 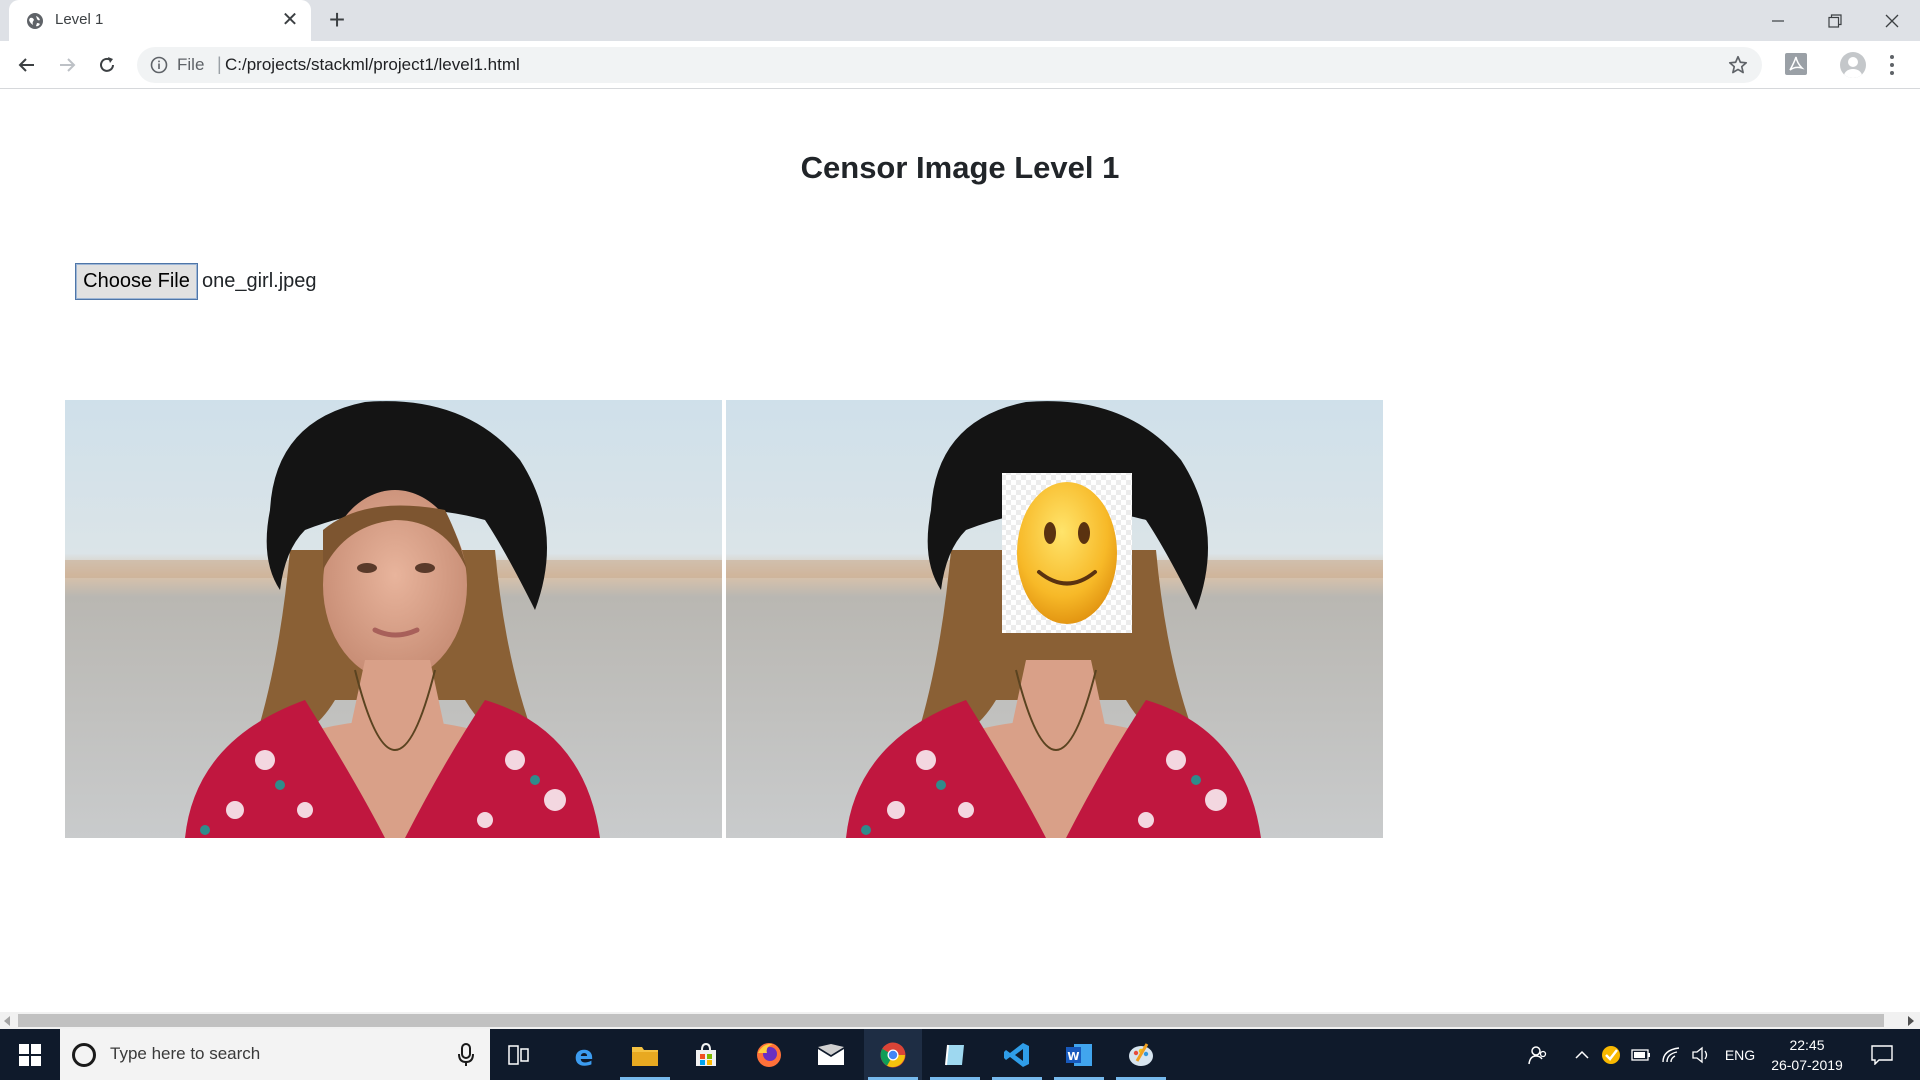 I want to click on taskbar-search-box: Type here to search, so click(x=275, y=1054).